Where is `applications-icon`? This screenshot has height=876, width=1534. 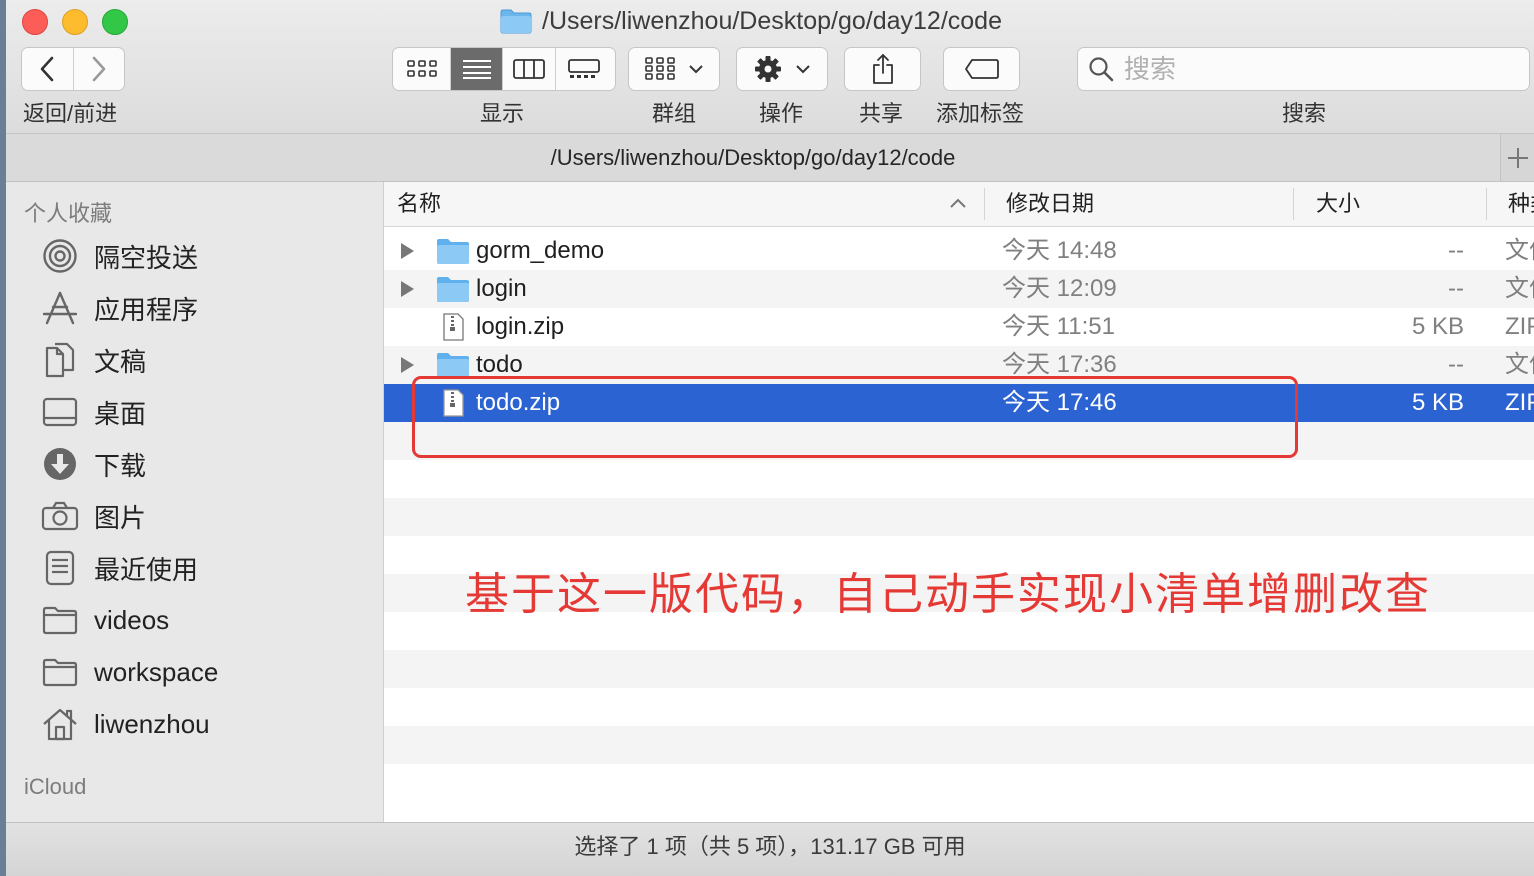 applications-icon is located at coordinates (60, 308).